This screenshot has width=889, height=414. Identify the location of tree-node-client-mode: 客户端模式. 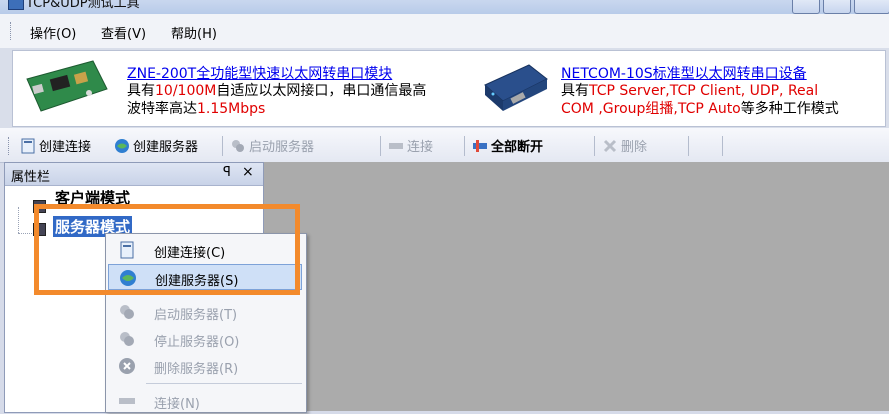
(92, 196).